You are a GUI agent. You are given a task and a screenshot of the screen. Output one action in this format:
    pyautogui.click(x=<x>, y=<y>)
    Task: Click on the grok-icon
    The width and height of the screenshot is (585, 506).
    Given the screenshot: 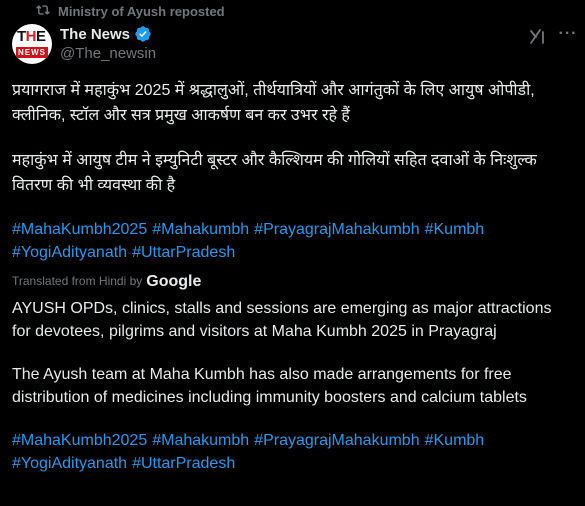 What is the action you would take?
    pyautogui.click(x=538, y=36)
    